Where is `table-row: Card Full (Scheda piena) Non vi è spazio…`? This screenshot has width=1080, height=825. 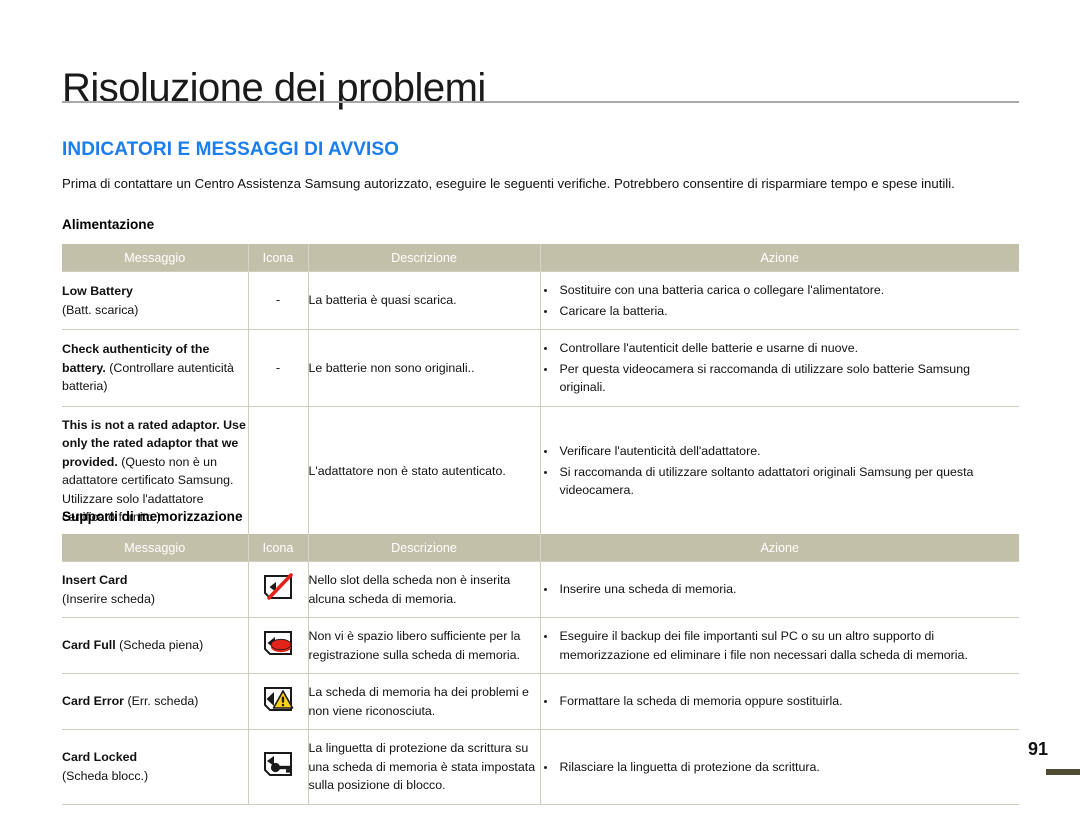
table-row: Card Full (Scheda piena) Non vi è spazio… is located at coordinates (541, 645).